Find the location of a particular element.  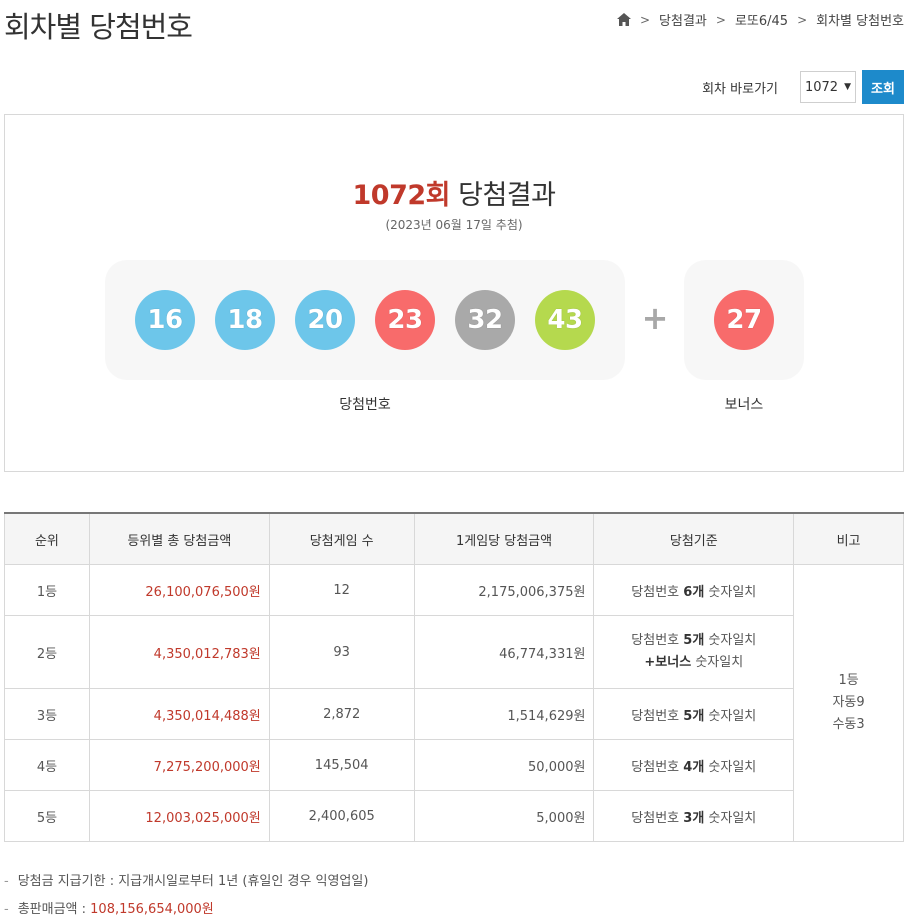

round-select-value: 1072 is located at coordinates (821, 87).